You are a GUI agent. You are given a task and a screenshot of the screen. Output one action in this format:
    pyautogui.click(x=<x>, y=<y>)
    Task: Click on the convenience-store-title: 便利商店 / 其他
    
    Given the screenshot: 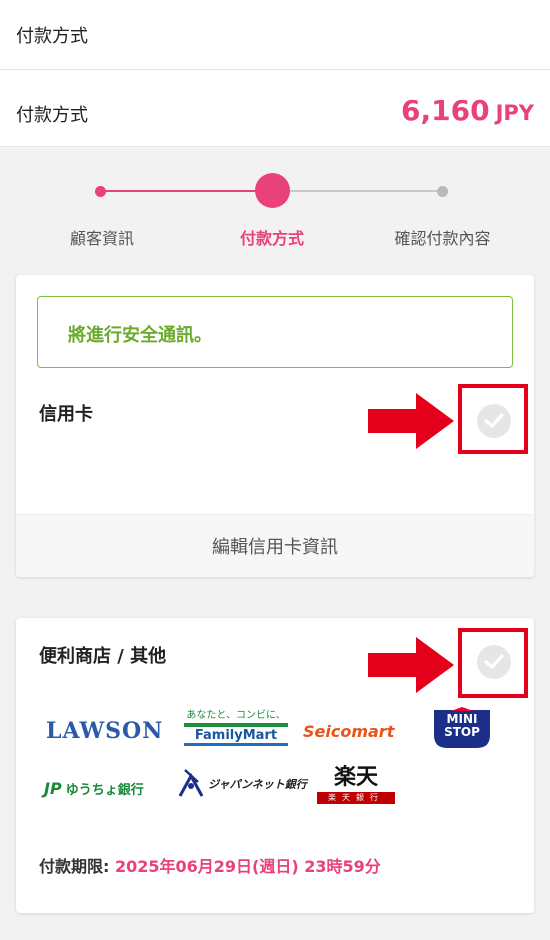 What is the action you would take?
    pyautogui.click(x=103, y=656)
    